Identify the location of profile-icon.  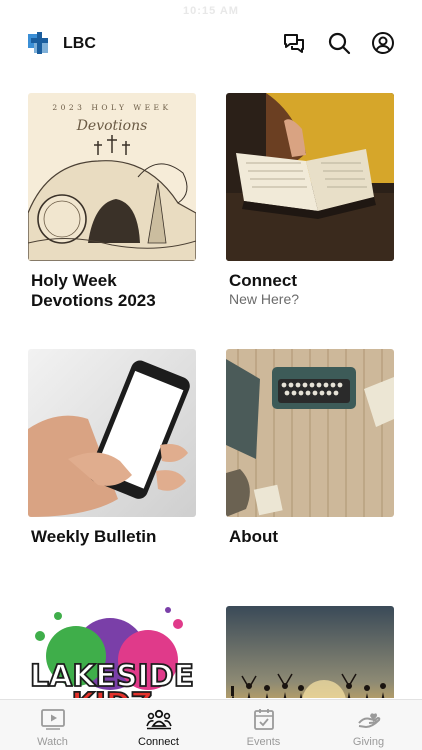
(383, 43).